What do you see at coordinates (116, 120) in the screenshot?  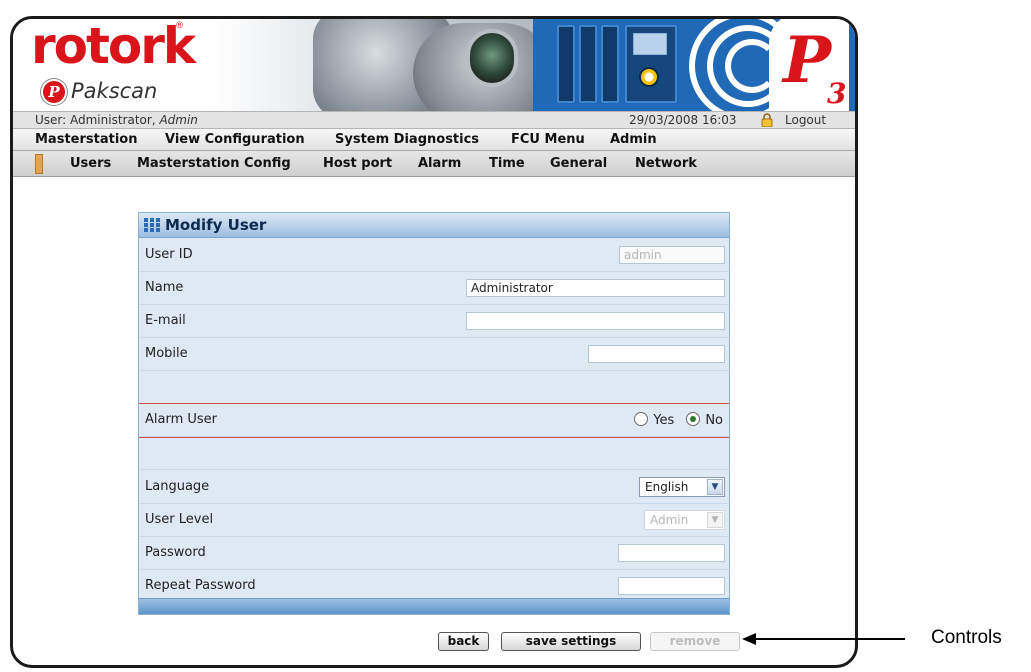 I see `current-user: User: Administrator, Admin` at bounding box center [116, 120].